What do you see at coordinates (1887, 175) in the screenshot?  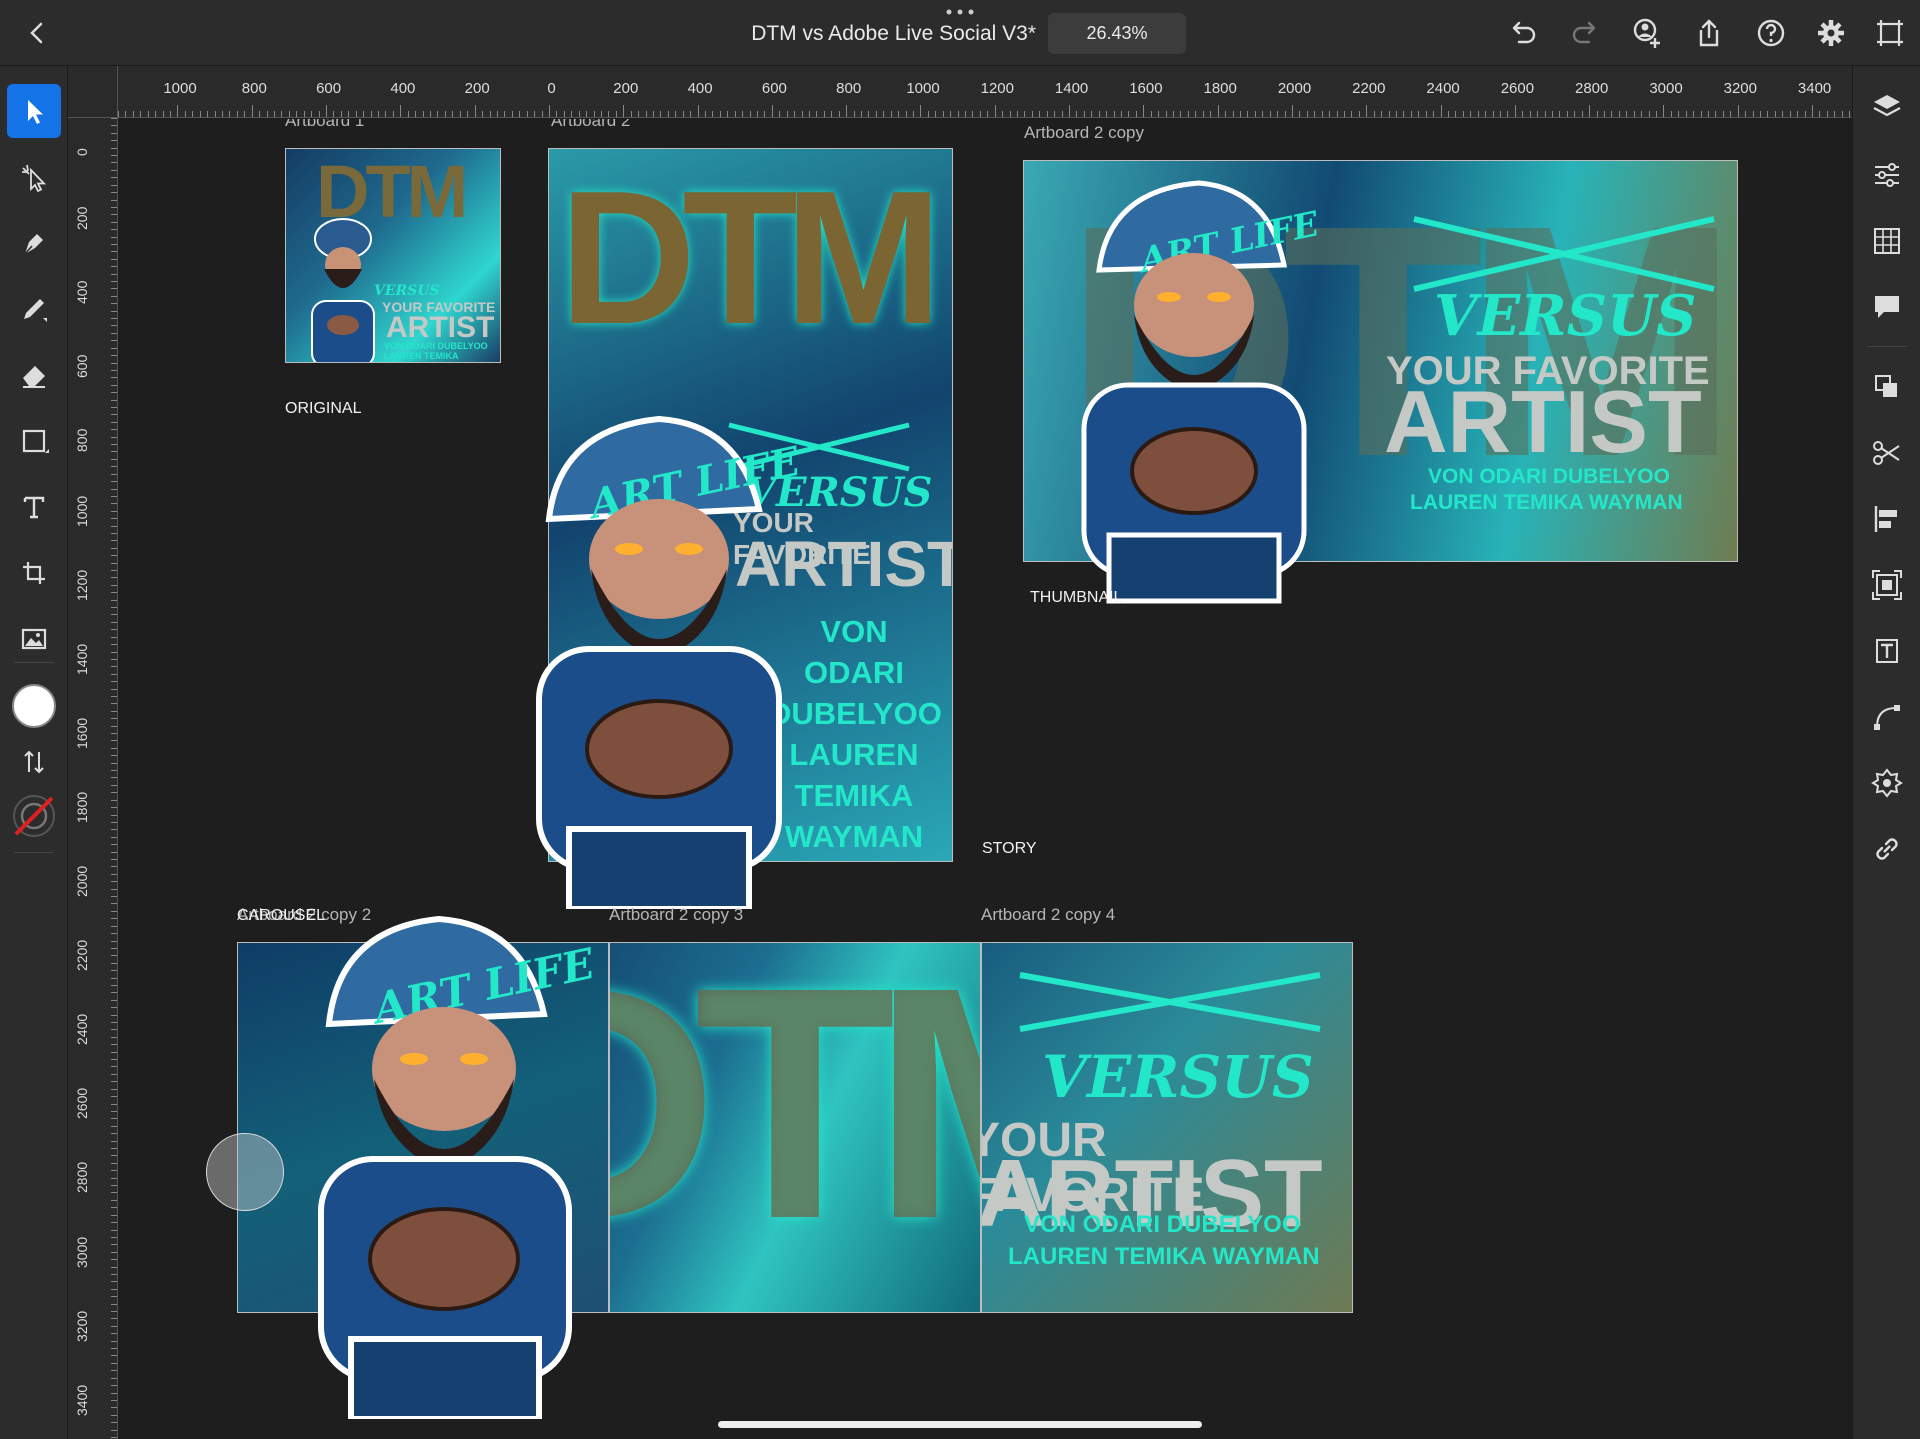 I see `properties-icon` at bounding box center [1887, 175].